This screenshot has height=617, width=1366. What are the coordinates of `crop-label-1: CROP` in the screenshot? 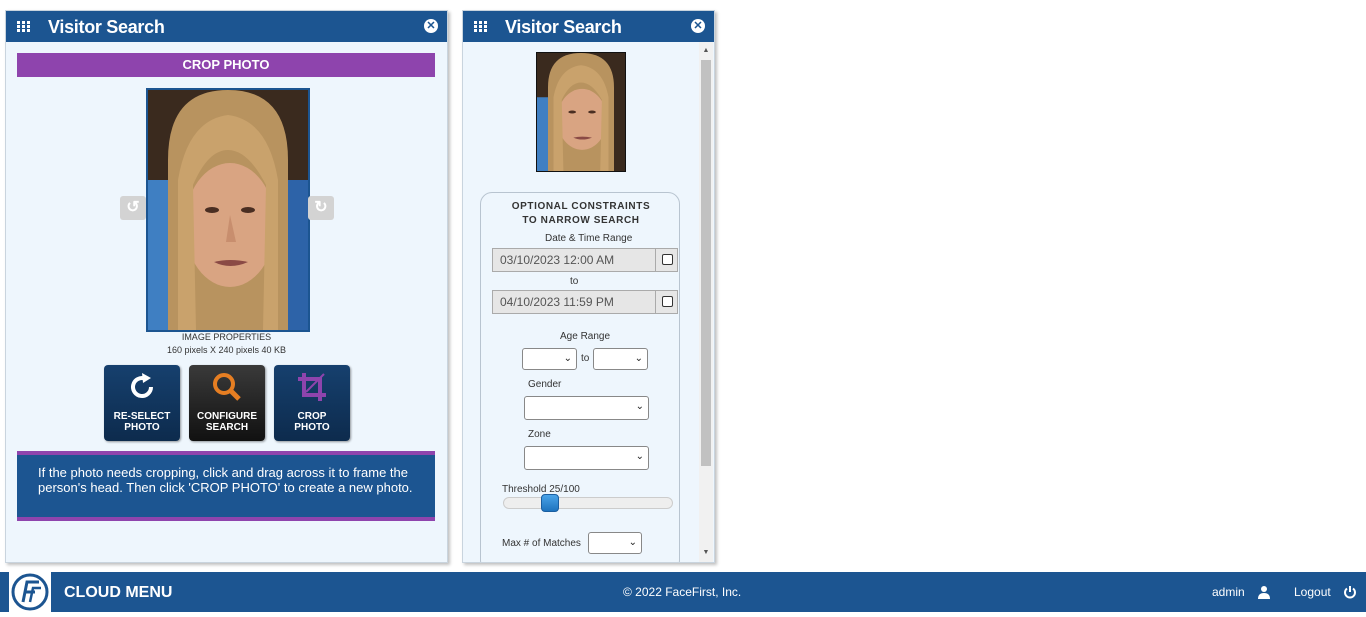 It's located at (312, 416).